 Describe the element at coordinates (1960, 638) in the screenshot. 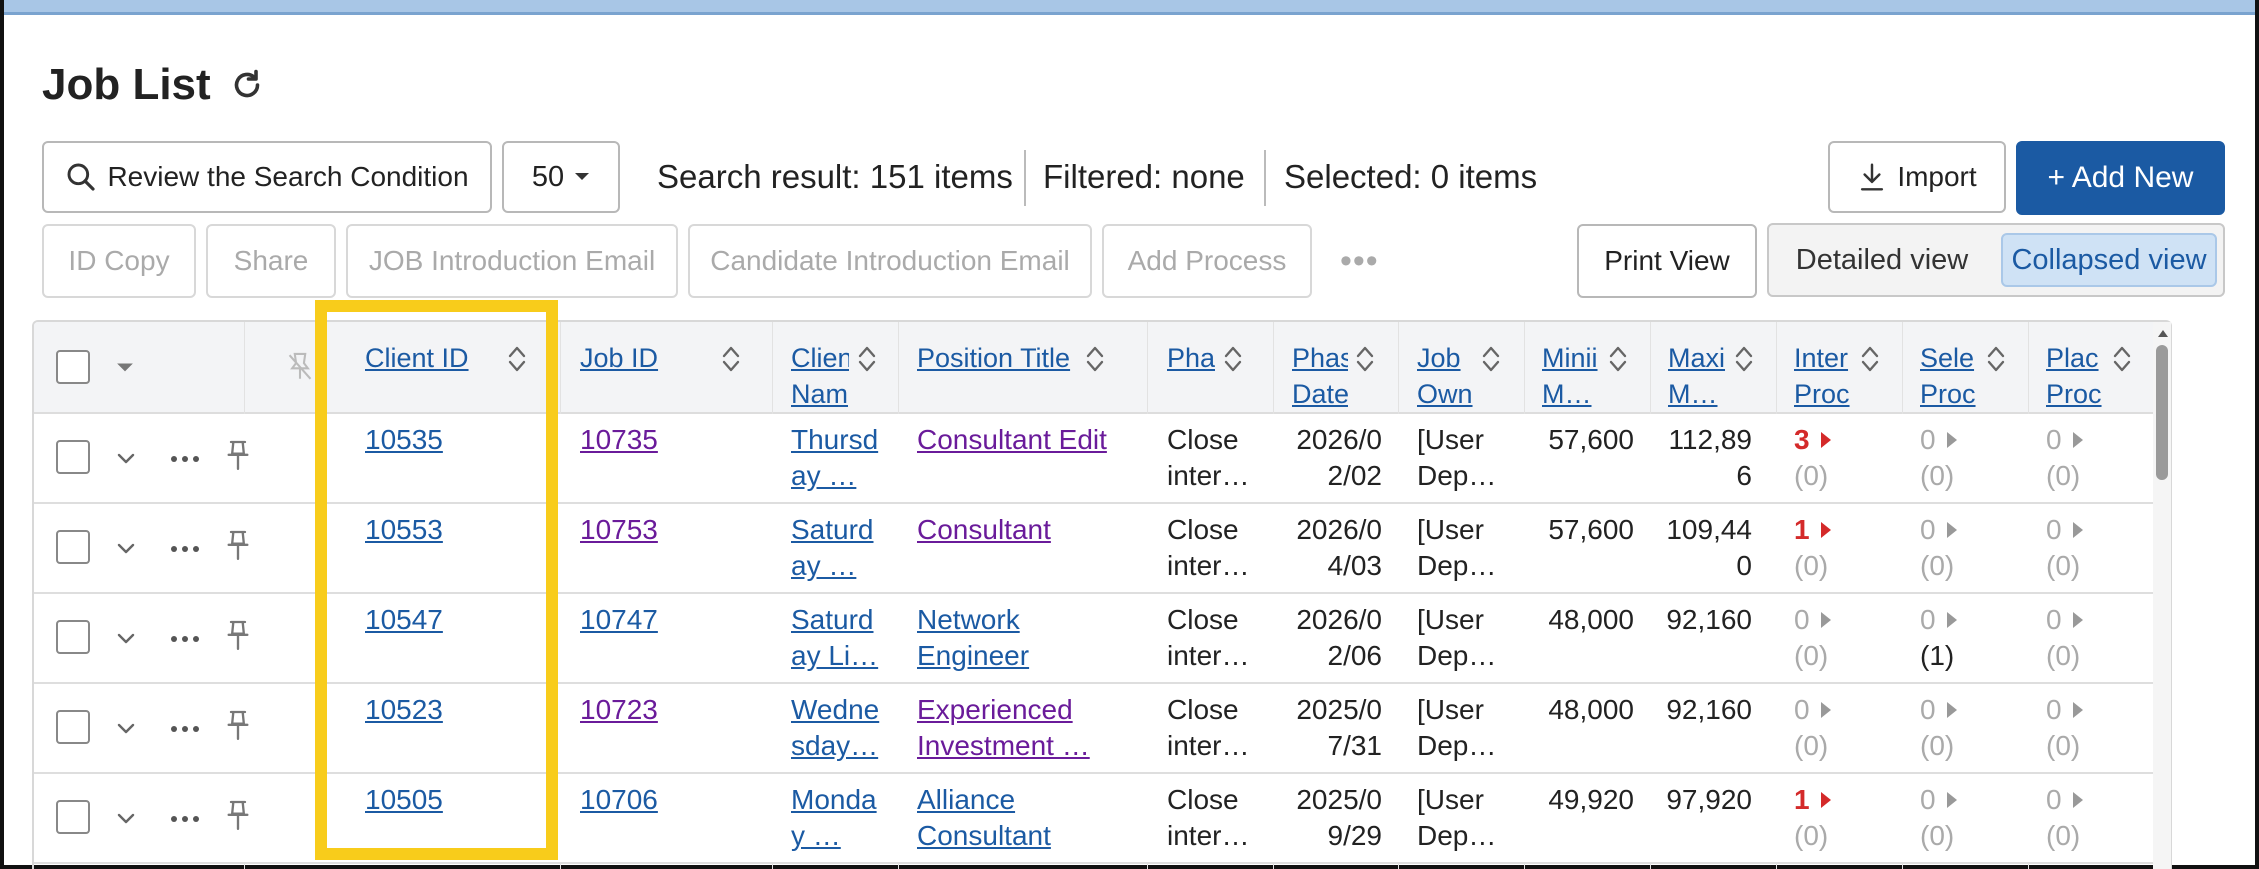

I see `selection-process: 0 (1)` at that location.